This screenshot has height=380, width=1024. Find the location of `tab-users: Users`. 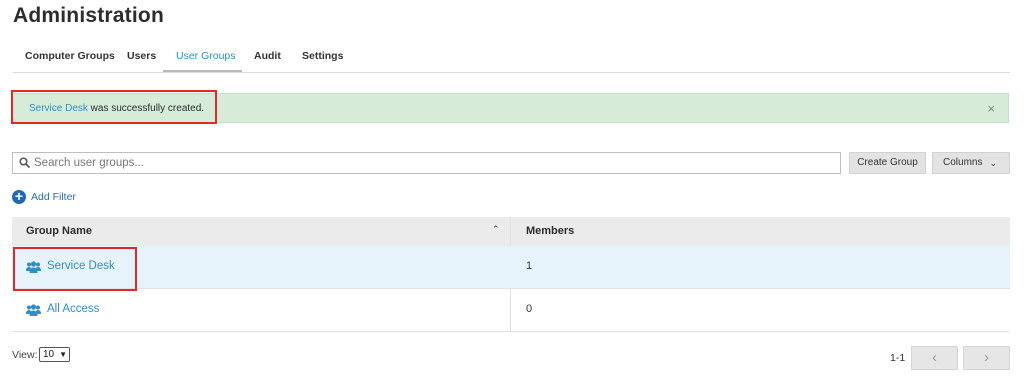

tab-users: Users is located at coordinates (141, 56).